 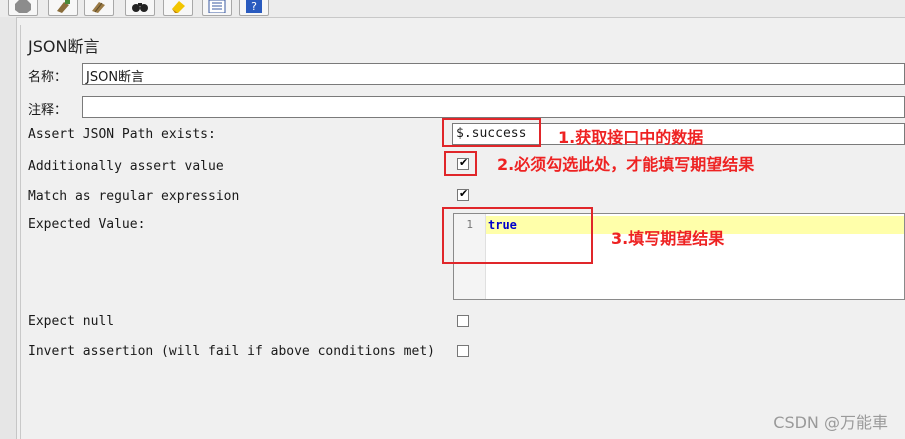 I want to click on clear-search-button, so click(x=178, y=8).